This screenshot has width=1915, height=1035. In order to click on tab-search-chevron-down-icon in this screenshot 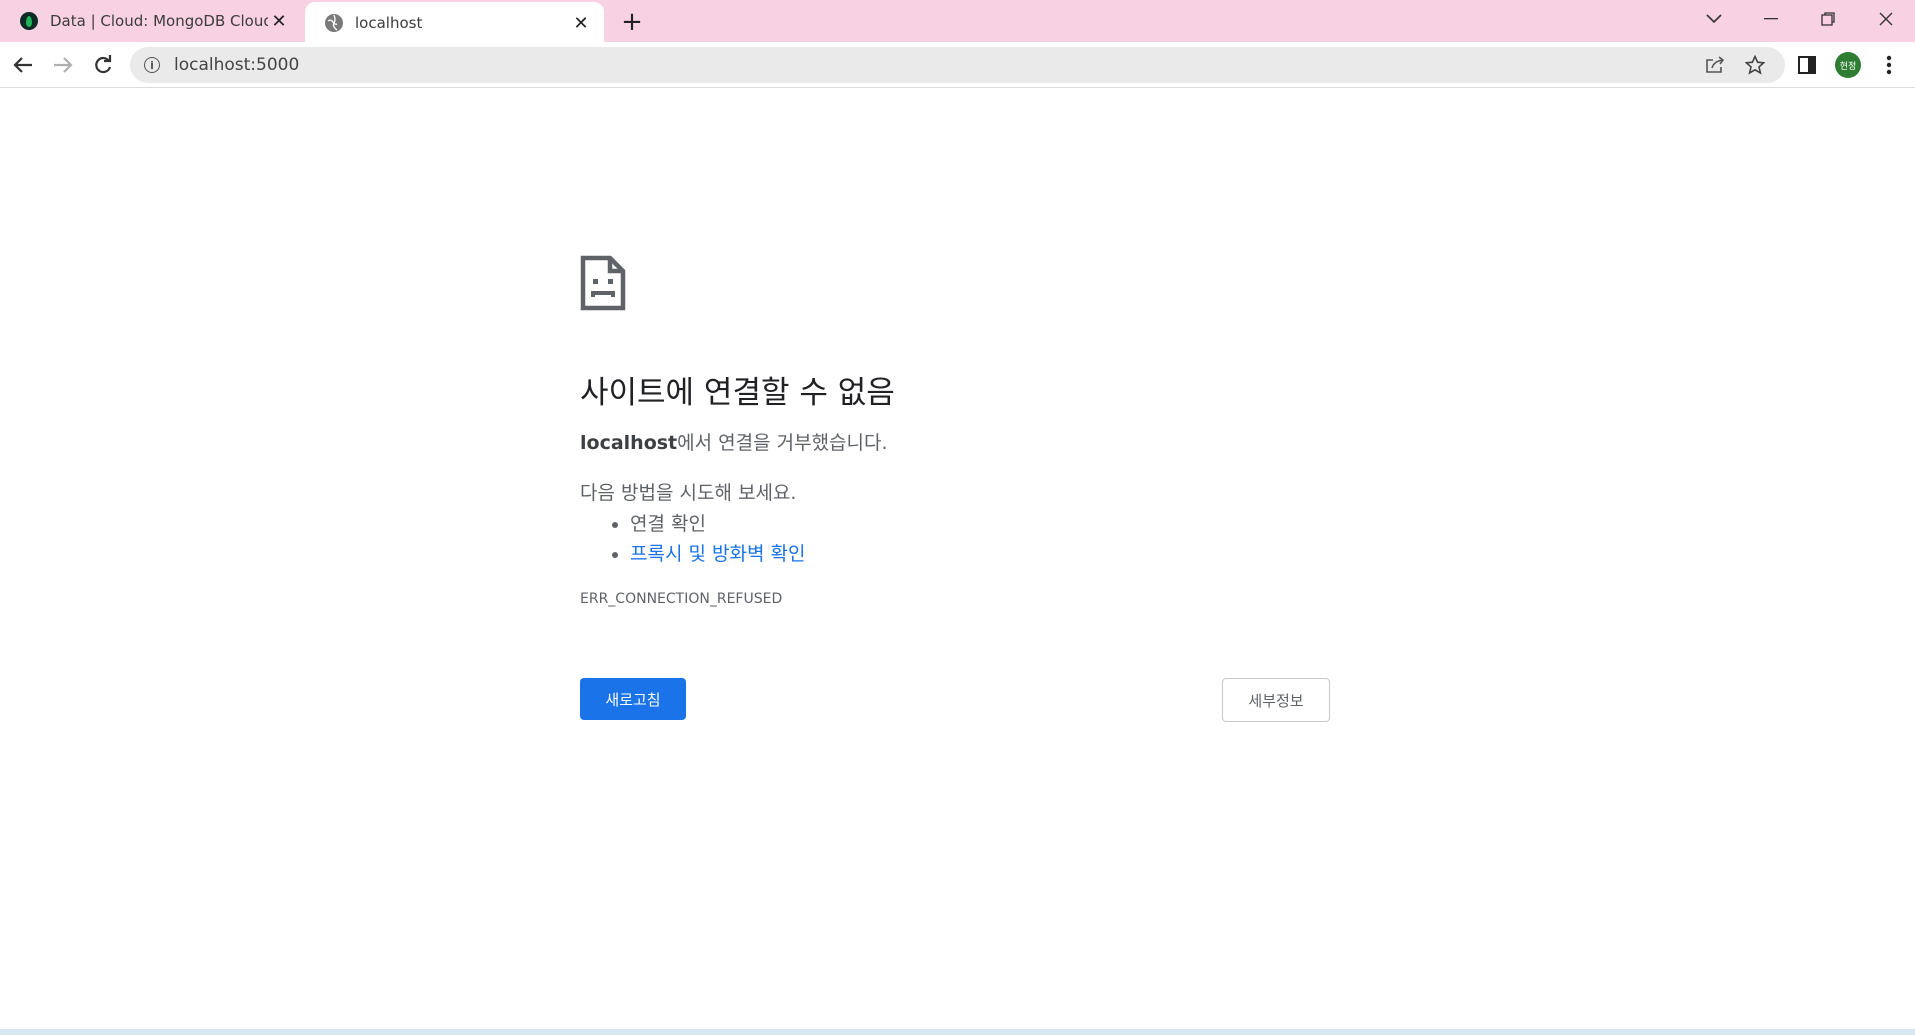, I will do `click(1714, 19)`.